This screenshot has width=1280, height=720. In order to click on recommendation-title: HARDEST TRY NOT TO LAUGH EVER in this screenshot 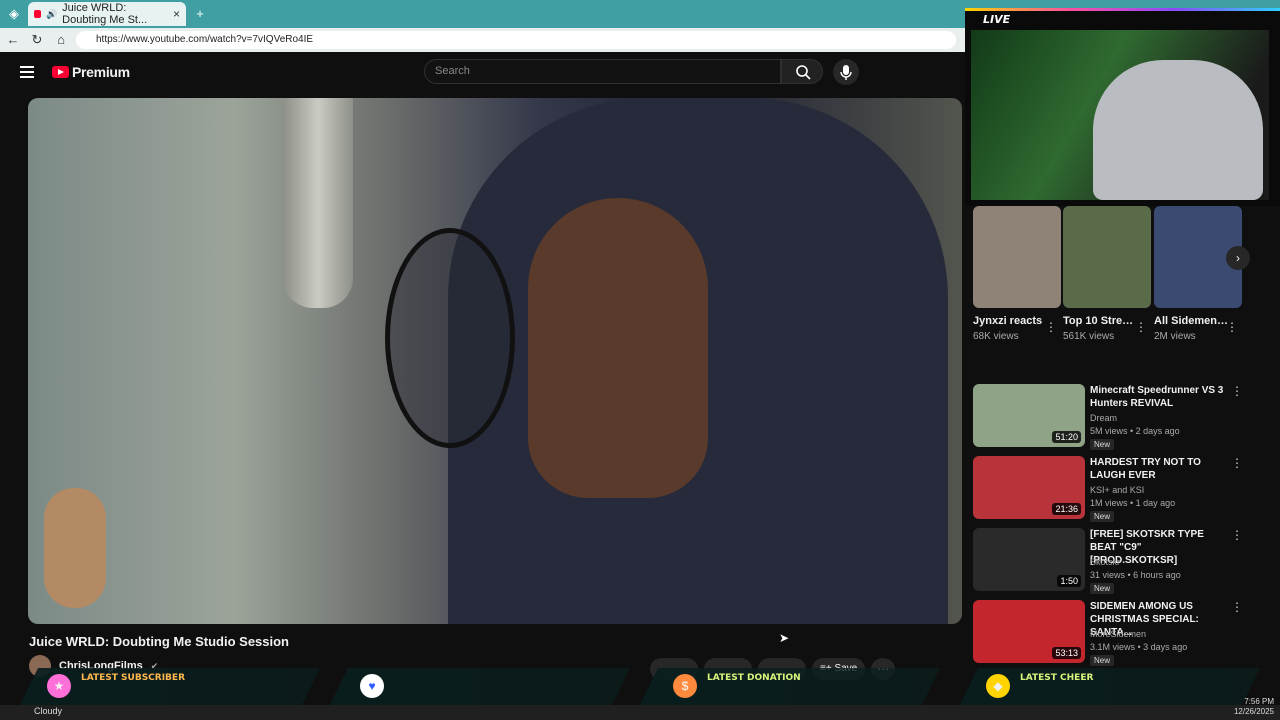, I will do `click(1160, 469)`.